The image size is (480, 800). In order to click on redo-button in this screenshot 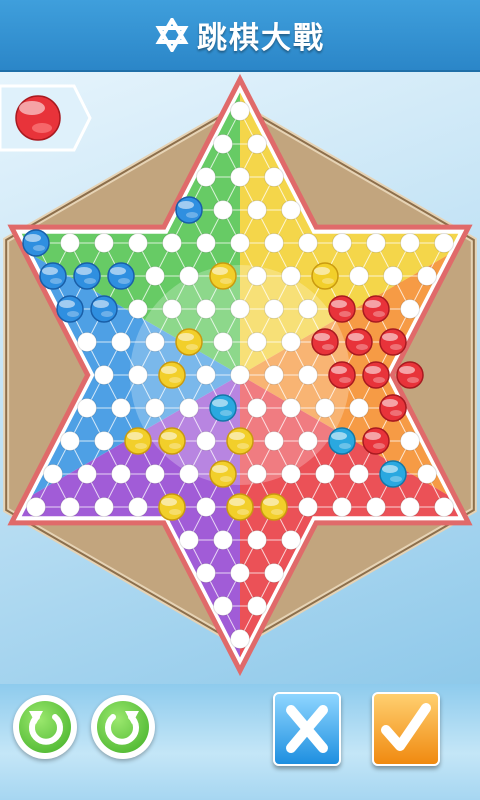, I will do `click(123, 727)`.